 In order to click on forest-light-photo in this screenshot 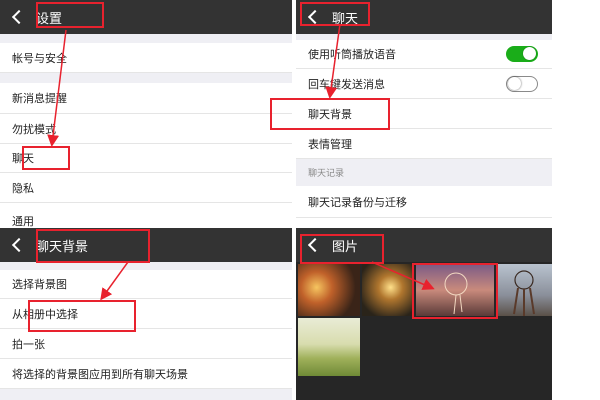, I will do `click(388, 290)`.